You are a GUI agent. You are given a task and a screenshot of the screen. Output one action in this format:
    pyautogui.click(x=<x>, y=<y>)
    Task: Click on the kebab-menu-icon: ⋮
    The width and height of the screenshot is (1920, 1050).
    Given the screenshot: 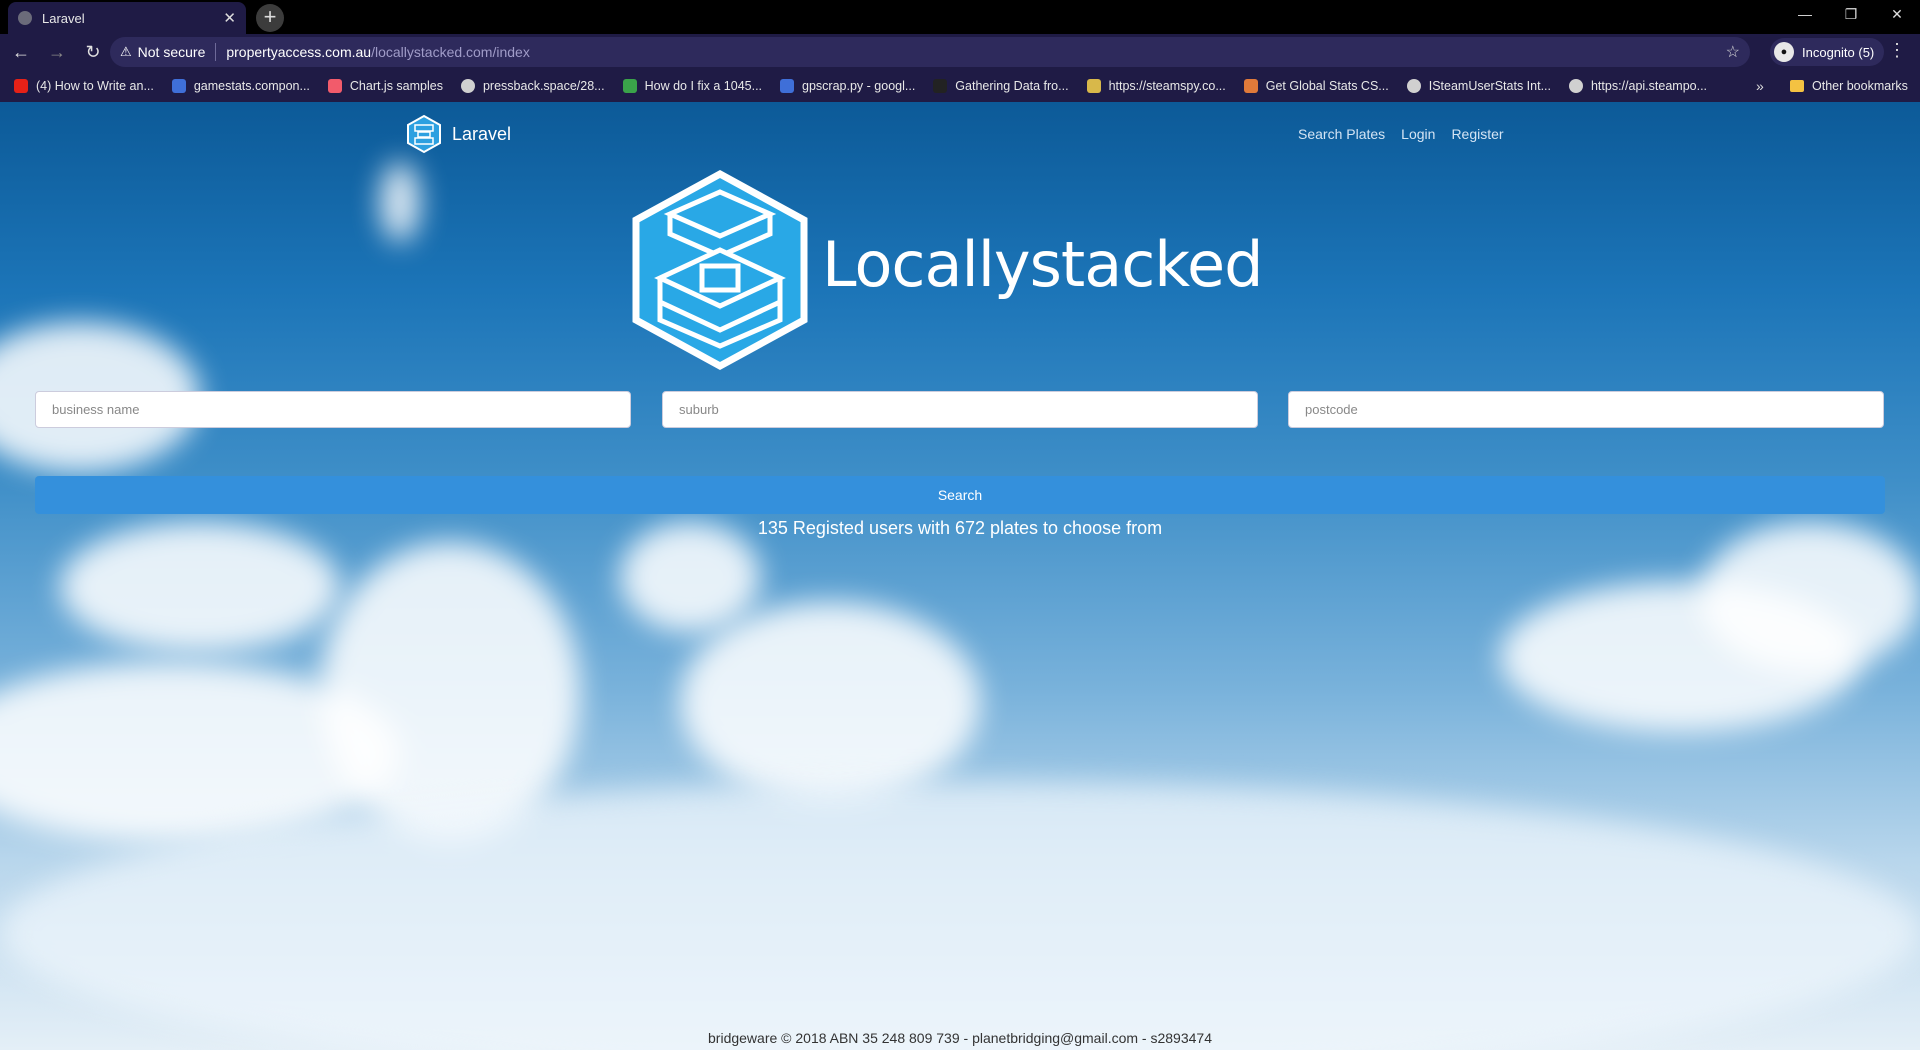 What is the action you would take?
    pyautogui.click(x=1897, y=50)
    